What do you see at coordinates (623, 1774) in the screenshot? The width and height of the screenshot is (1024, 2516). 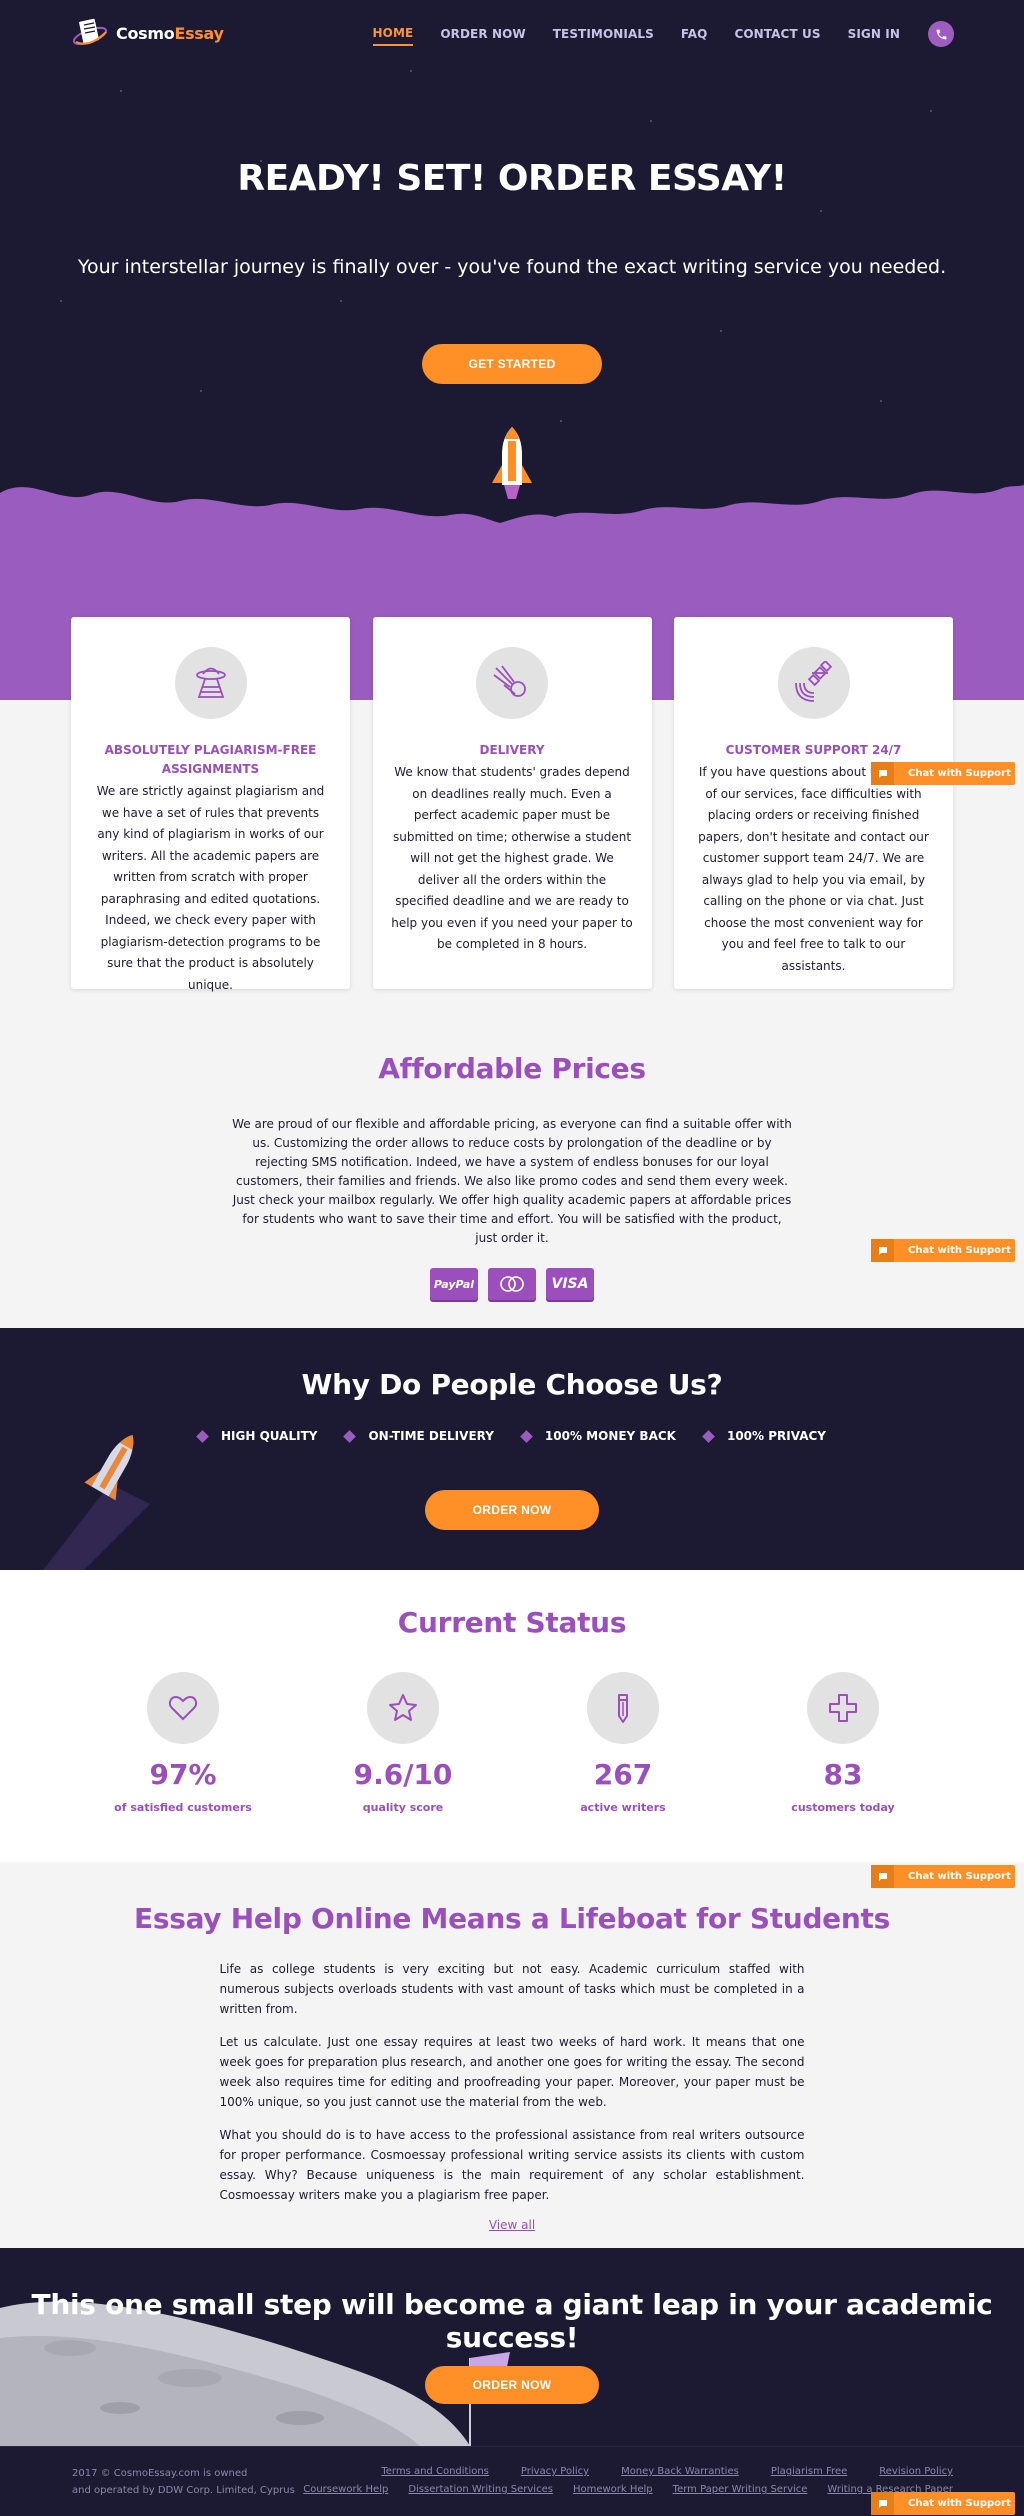 I see `stat-value: 267` at bounding box center [623, 1774].